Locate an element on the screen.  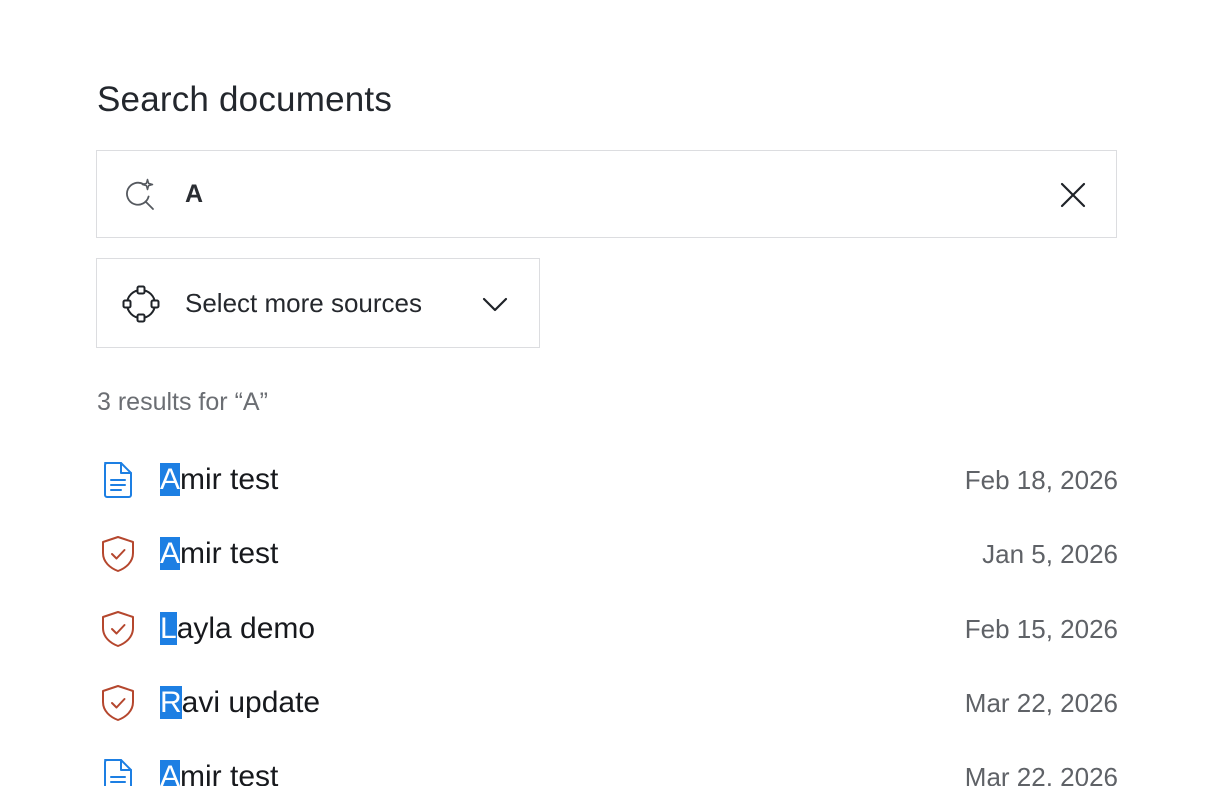
result-row: Amir test Feb 18, 2026 is located at coordinates (607, 483).